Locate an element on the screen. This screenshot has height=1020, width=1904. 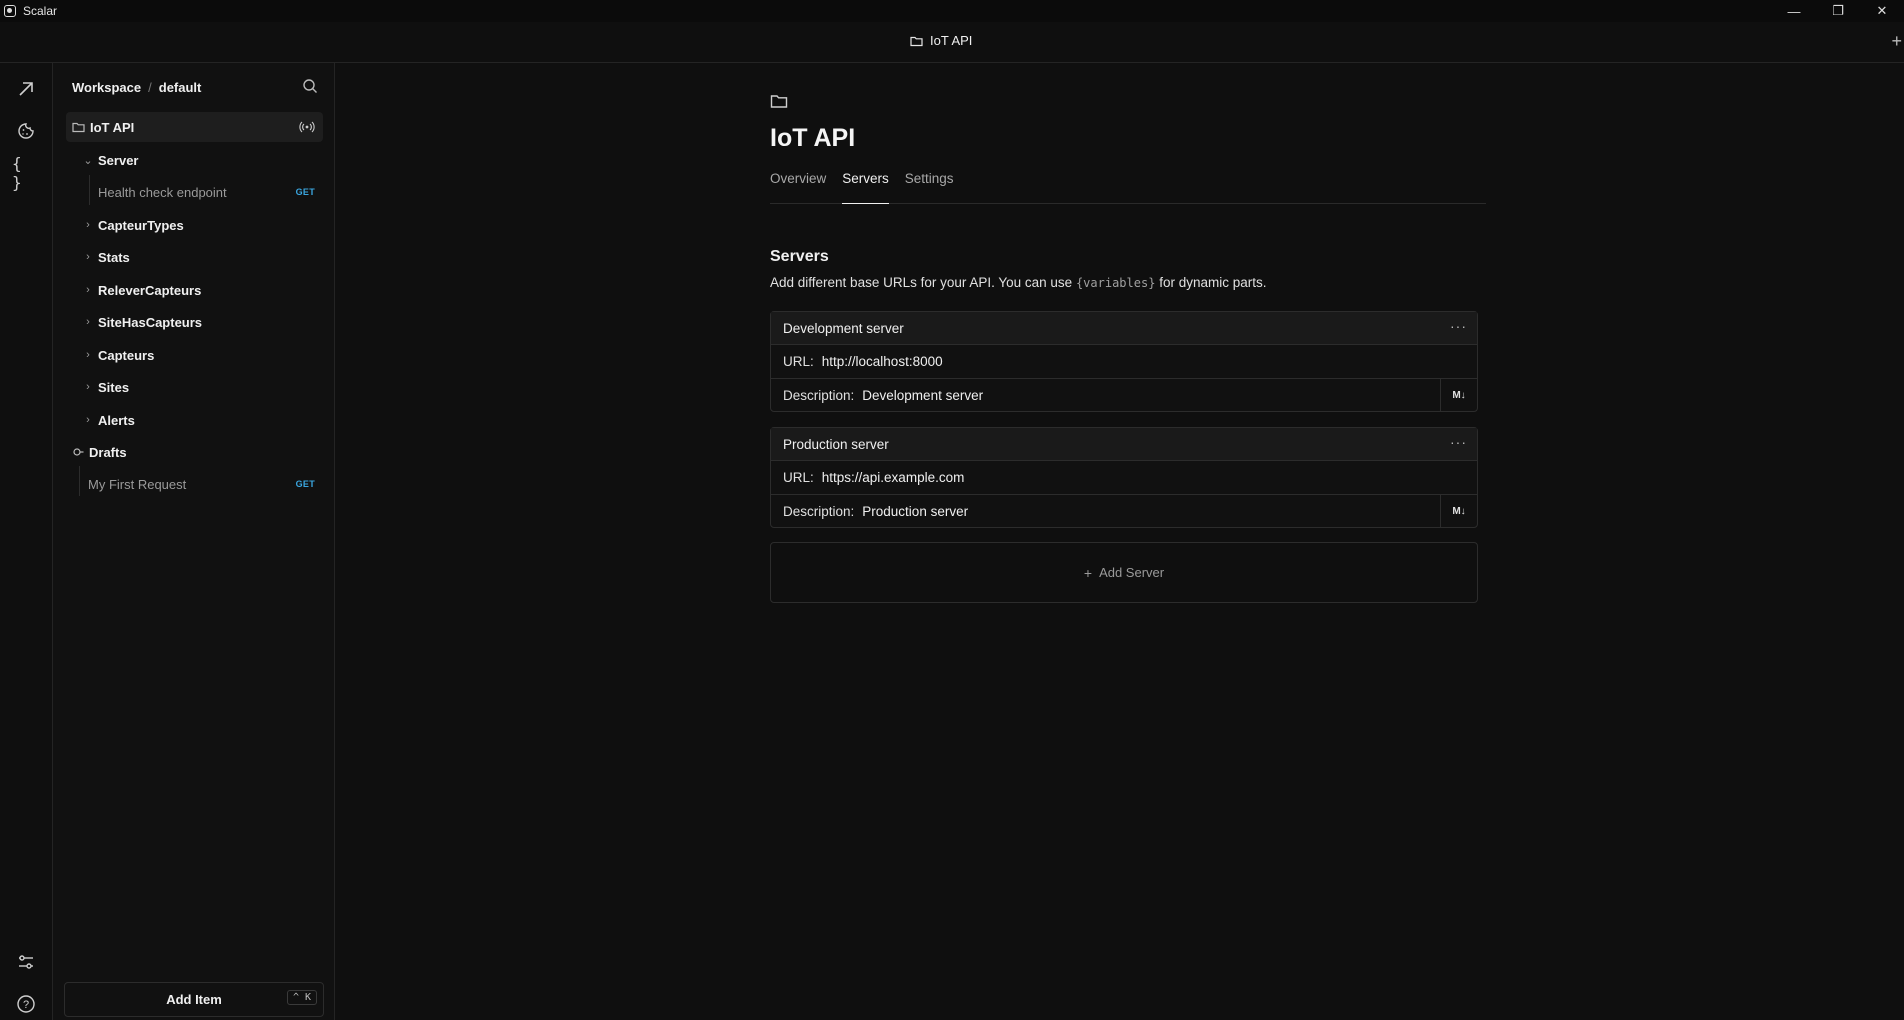
sidebar-folder-sitehascapteurs: › SiteHasCapteurs is located at coordinates (194, 322).